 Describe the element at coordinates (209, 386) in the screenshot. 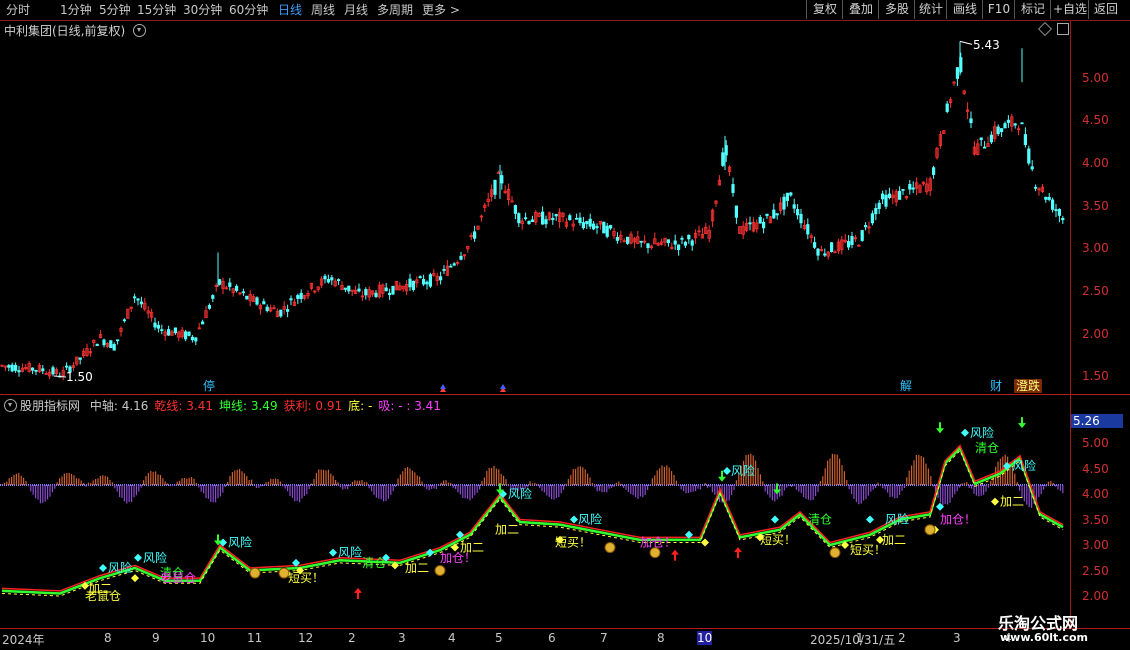

I see `marker-suspend: 停` at that location.